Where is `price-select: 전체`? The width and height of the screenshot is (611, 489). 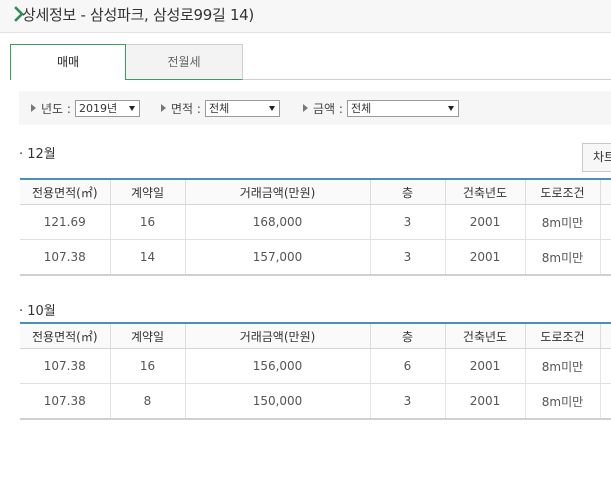 price-select: 전체 is located at coordinates (402, 108).